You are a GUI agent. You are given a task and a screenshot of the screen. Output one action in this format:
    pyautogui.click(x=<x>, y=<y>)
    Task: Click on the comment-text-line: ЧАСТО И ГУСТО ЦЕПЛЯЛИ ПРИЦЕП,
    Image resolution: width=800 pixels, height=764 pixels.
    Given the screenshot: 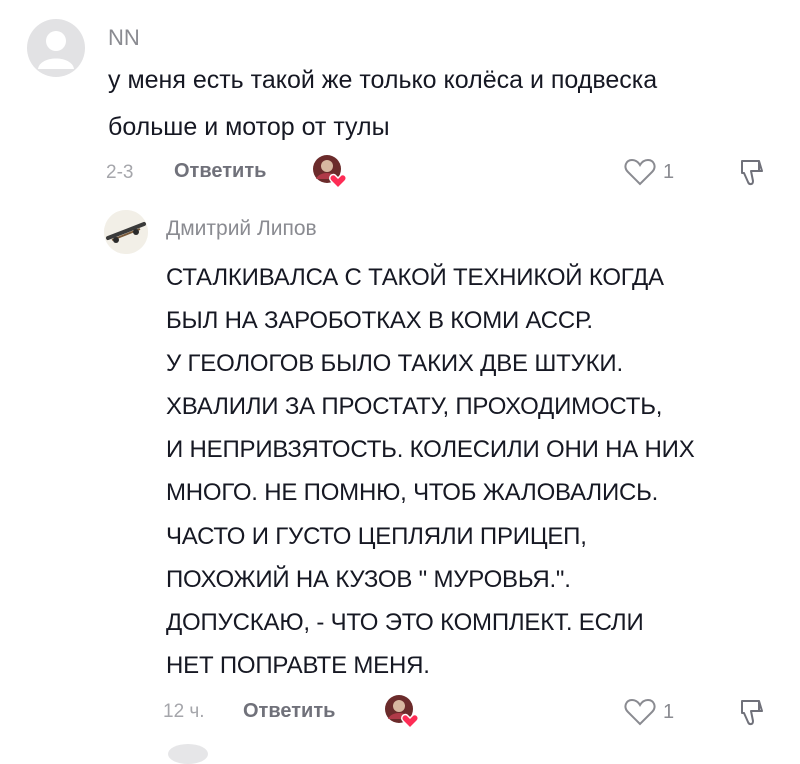 What is the action you would take?
    pyautogui.click(x=376, y=536)
    